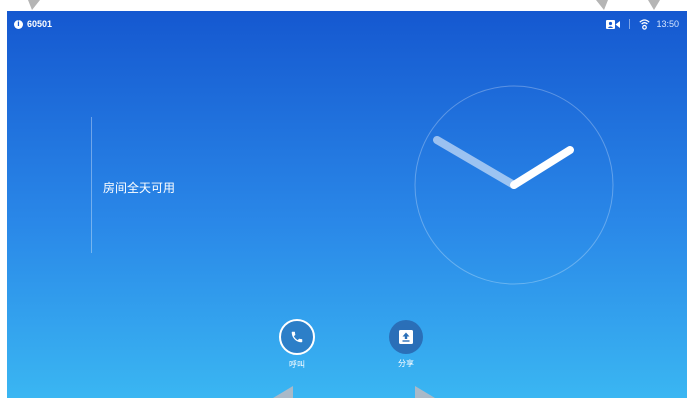 Image resolution: width=693 pixels, height=398 pixels. I want to click on share-button: 分享, so click(406, 344).